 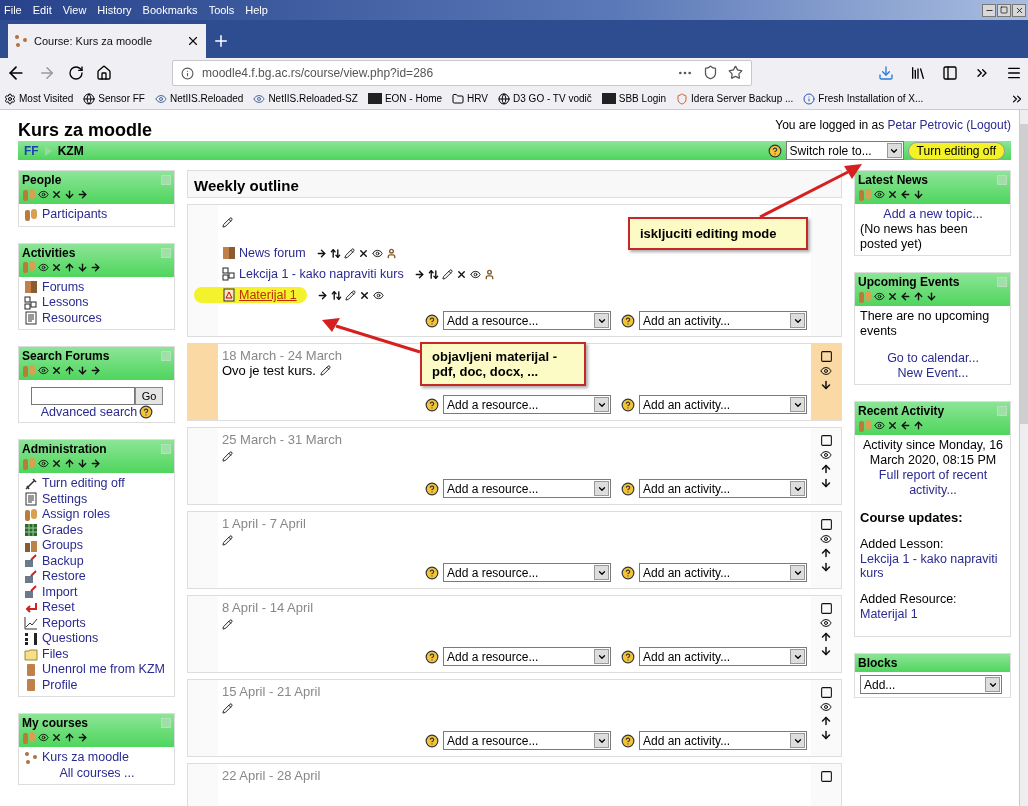 What do you see at coordinates (60, 592) in the screenshot?
I see `block-link: Import` at bounding box center [60, 592].